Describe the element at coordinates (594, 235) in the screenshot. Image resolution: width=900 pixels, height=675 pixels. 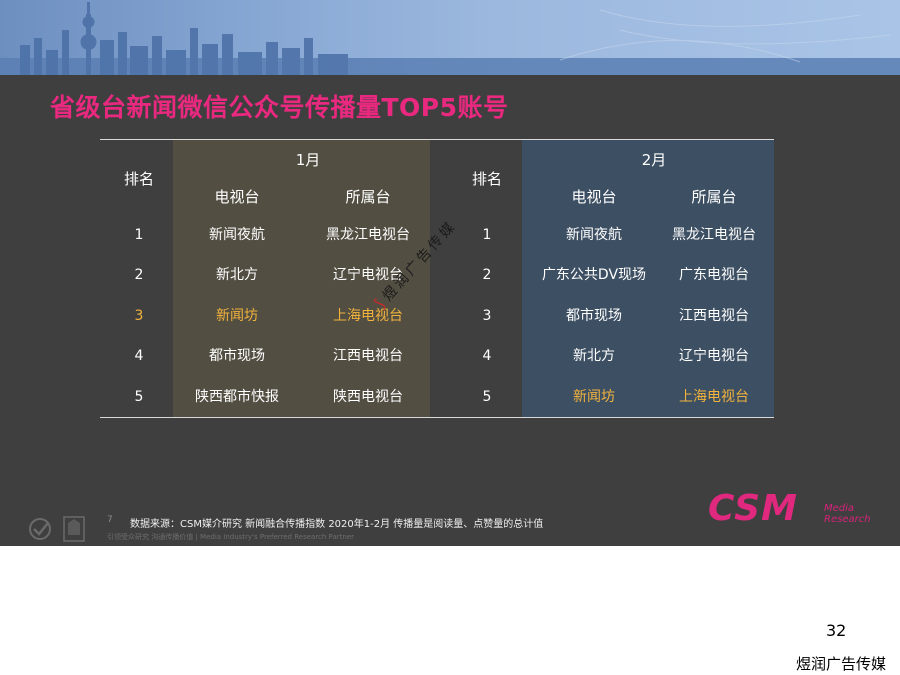
I see `feb-station-cell: 新闻夜航` at that location.